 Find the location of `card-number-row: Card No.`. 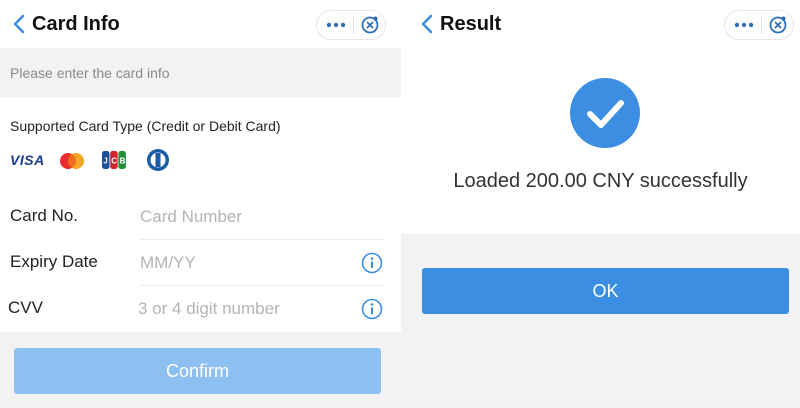

card-number-row: Card No. is located at coordinates (200, 217).